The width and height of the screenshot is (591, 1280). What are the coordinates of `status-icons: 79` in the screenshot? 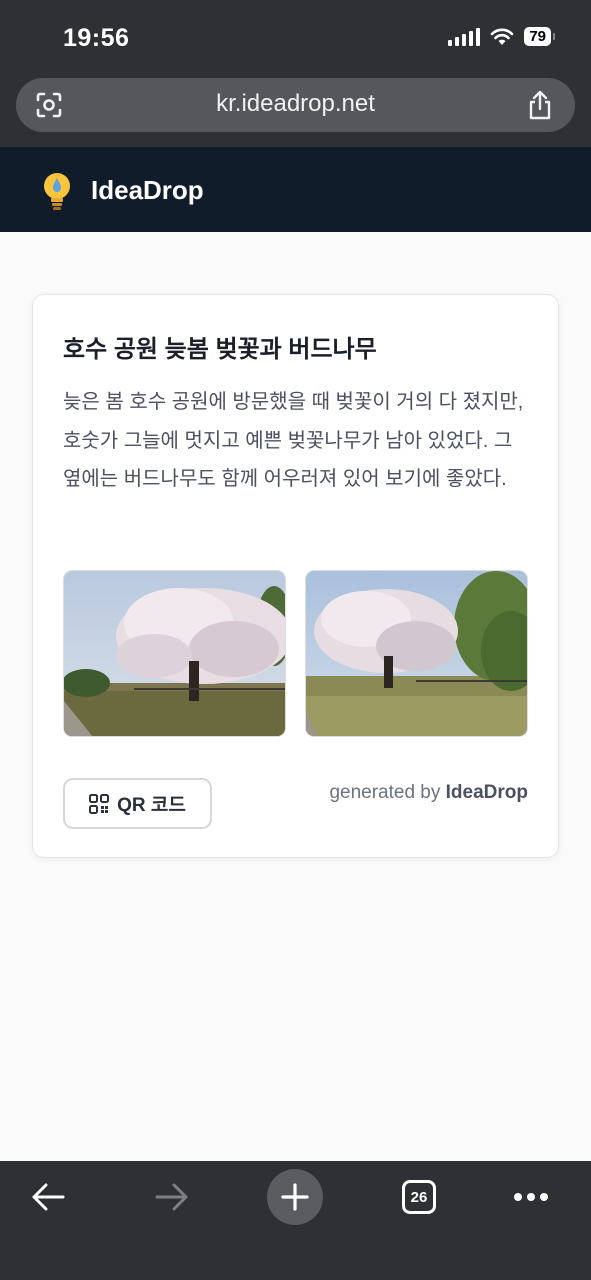 It's located at (501, 36).